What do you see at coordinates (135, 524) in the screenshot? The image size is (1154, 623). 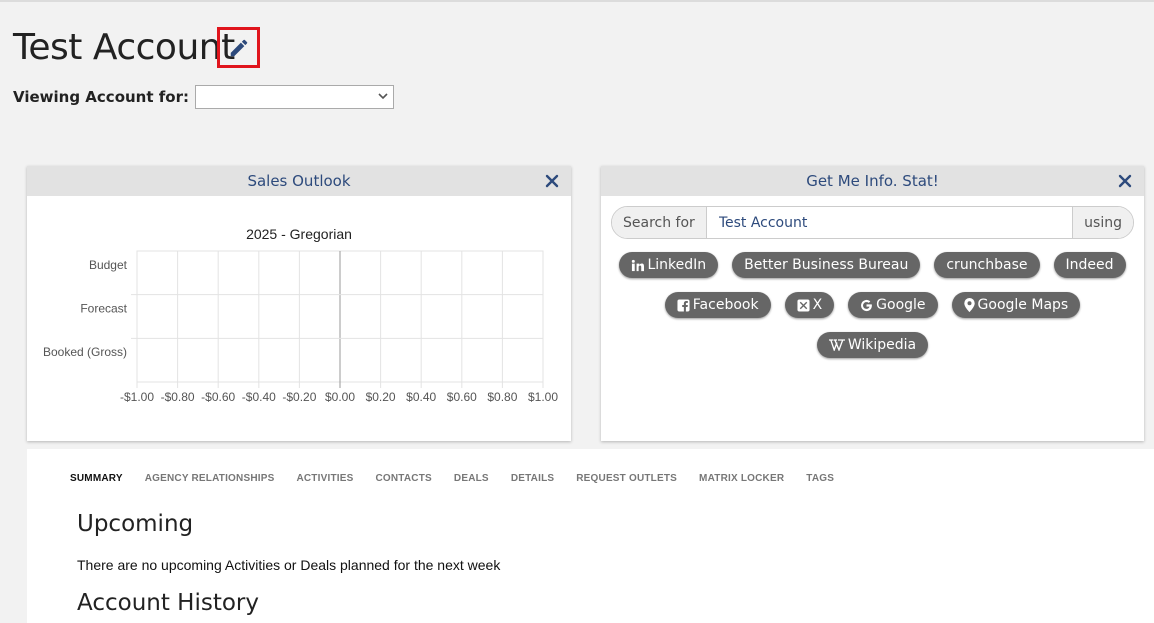 I see `upcoming-title: Upcoming` at bounding box center [135, 524].